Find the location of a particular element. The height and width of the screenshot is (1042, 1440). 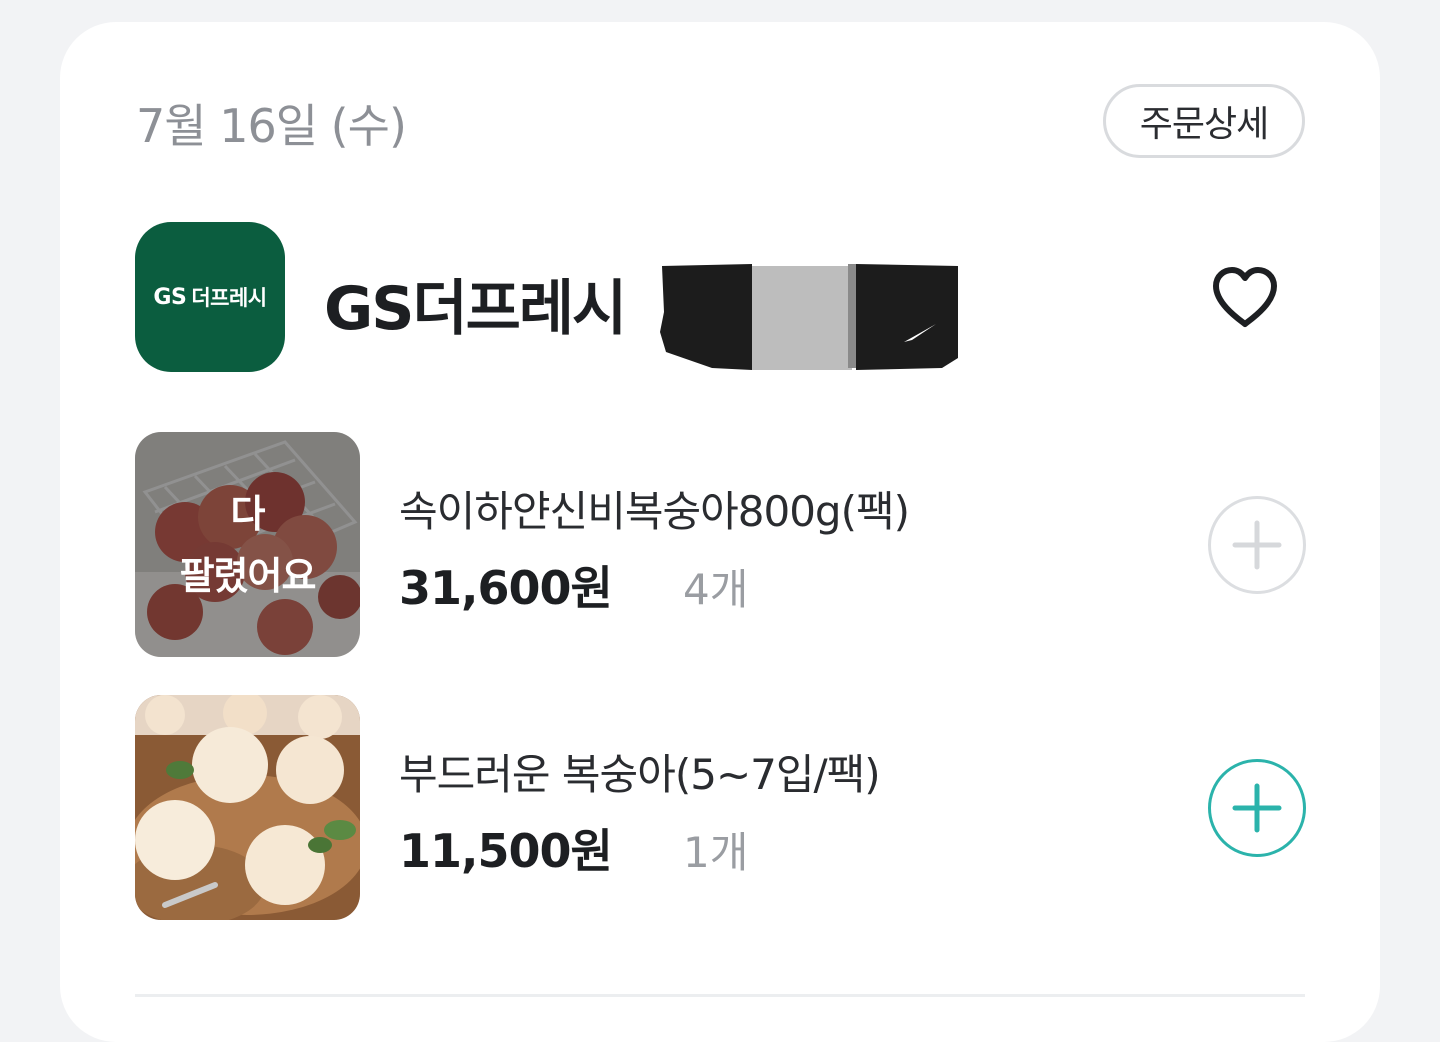

soldout-label-line2: 팔렸어요 is located at coordinates (248, 575).